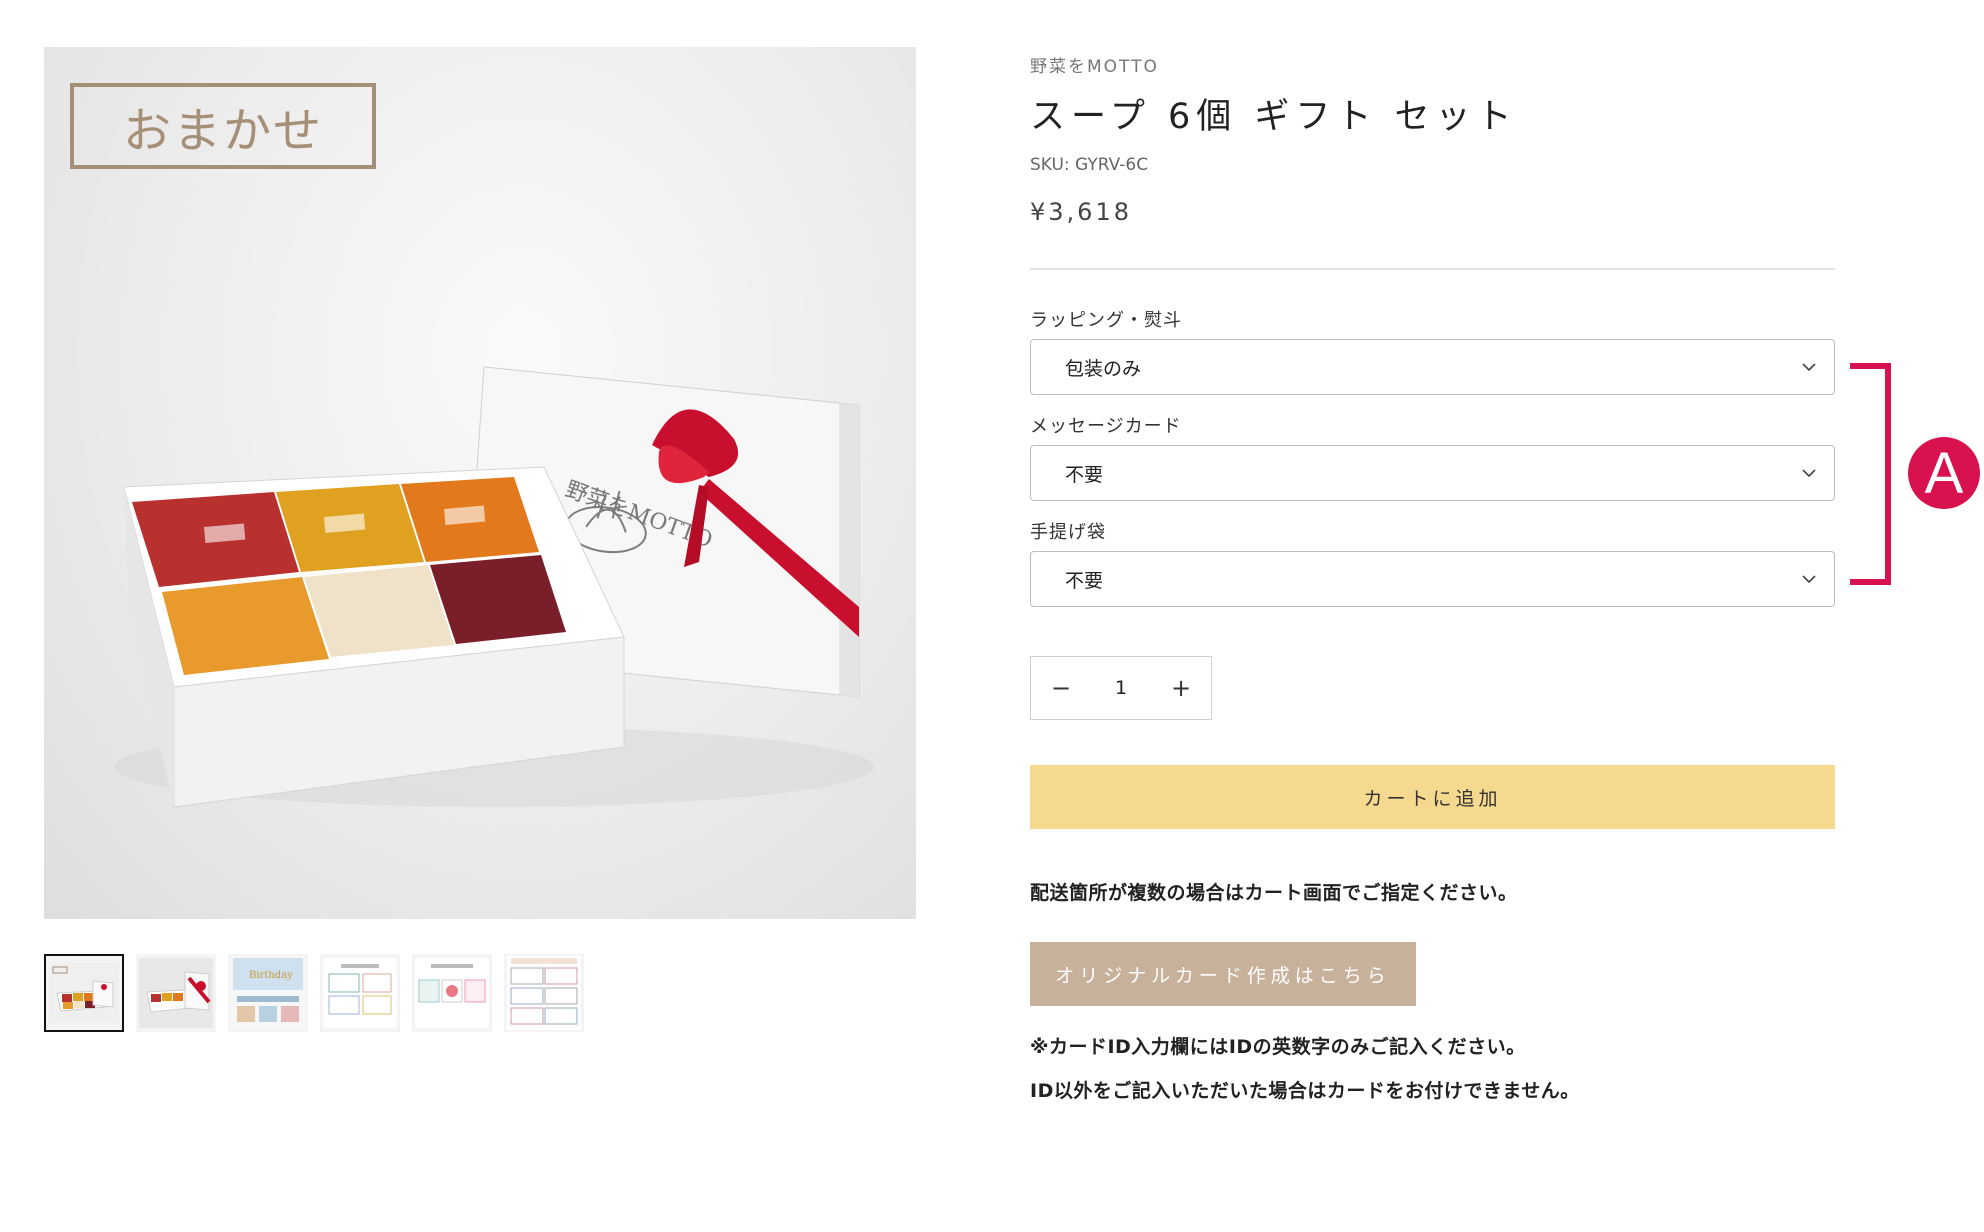 This screenshot has height=1232, width=1984. What do you see at coordinates (1084, 474) in the screenshot?
I see `message-card-select-value: 不要` at bounding box center [1084, 474].